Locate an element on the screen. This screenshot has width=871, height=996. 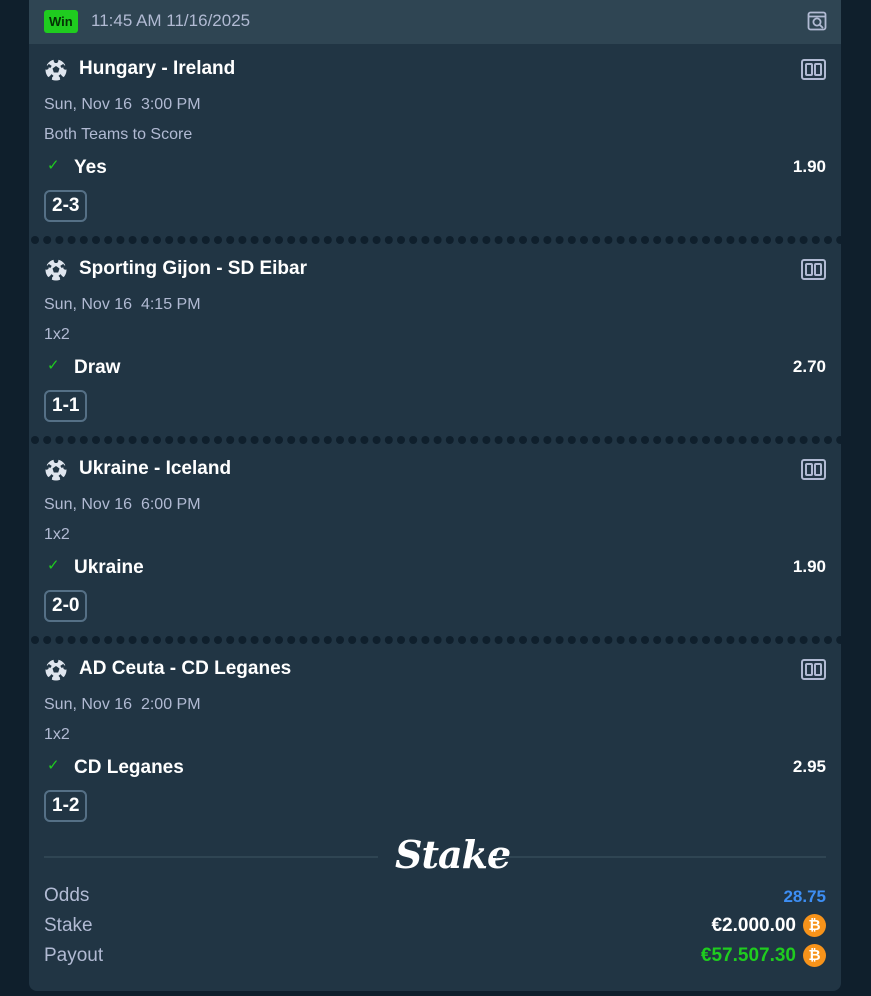
result-badge: 2-3 is located at coordinates (66, 206).